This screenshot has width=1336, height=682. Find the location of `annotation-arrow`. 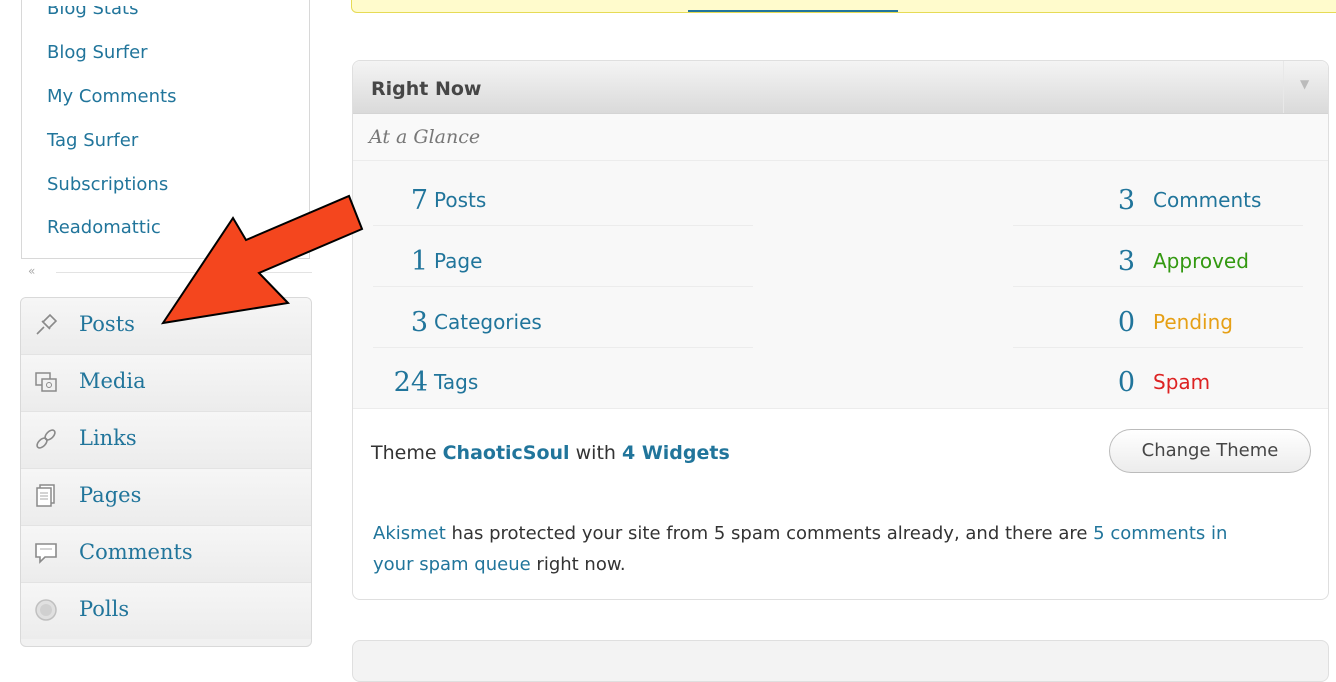

annotation-arrow is located at coordinates (262, 259).